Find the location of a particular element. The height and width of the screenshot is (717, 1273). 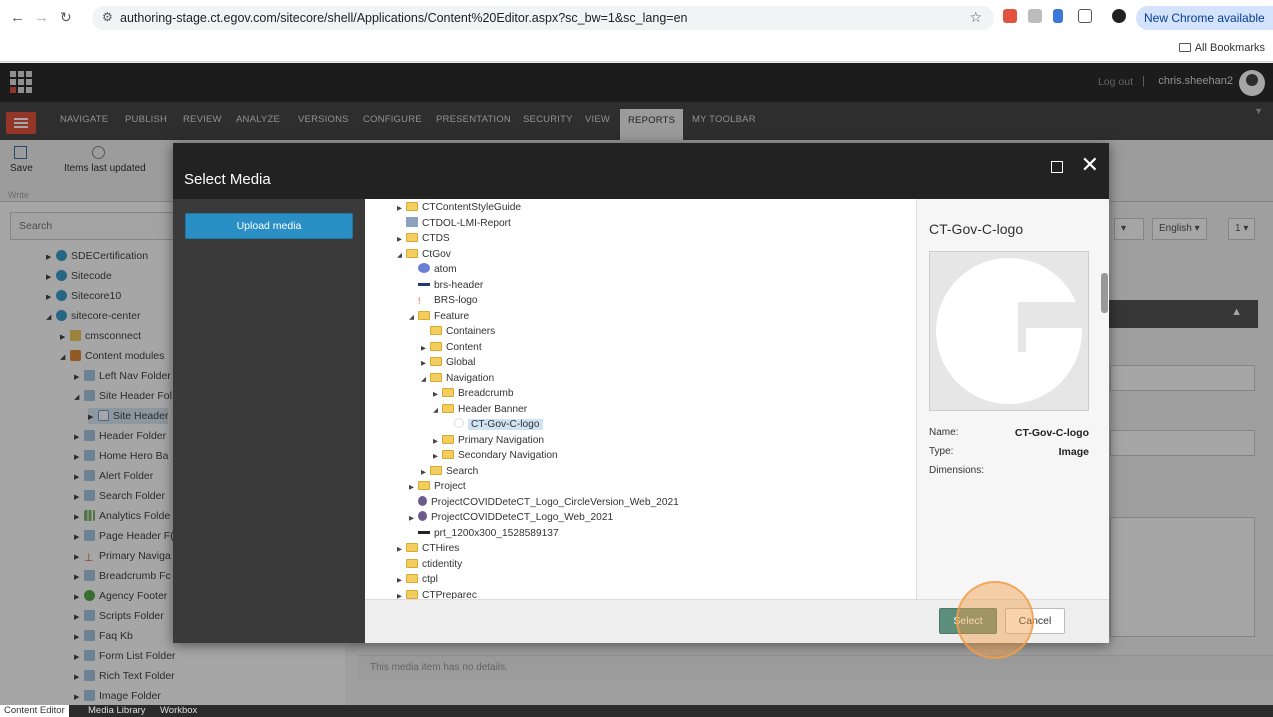

preview-thumbnail is located at coordinates (1009, 331).